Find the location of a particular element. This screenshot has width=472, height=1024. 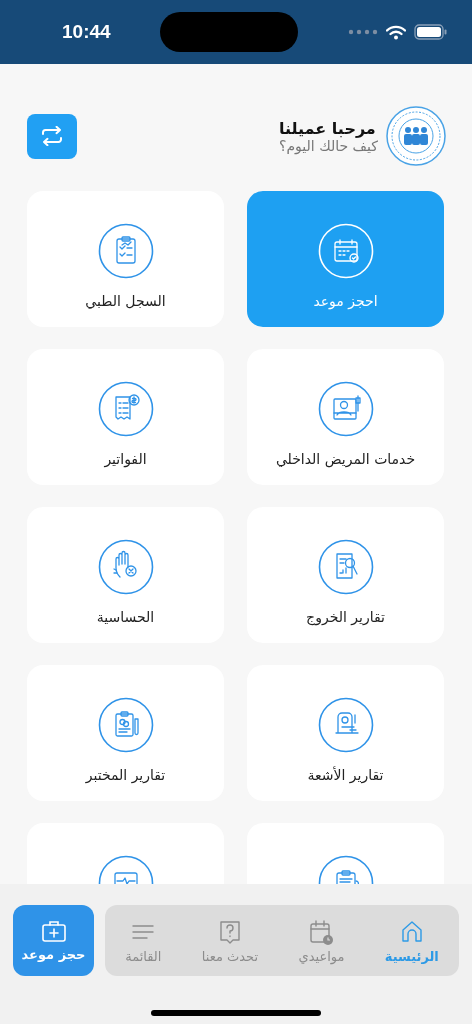

battery-icon is located at coordinates (431, 32).